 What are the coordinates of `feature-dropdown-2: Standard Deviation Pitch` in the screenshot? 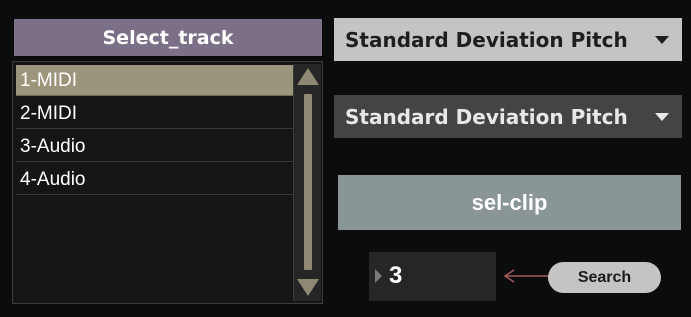 It's located at (508, 116).